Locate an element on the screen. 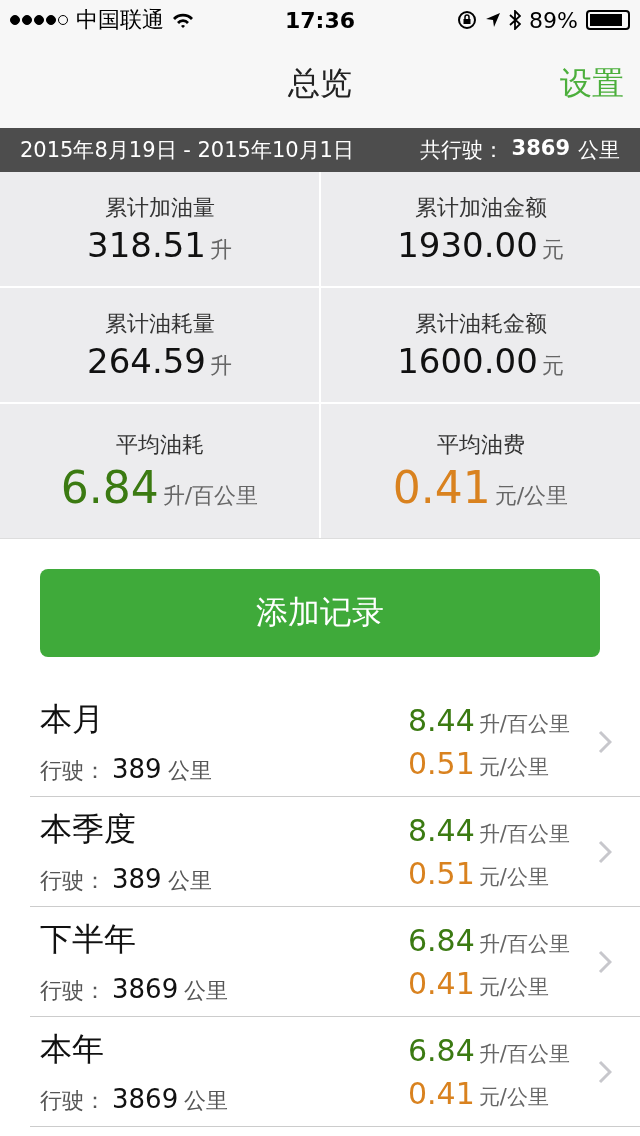 This screenshot has width=640, height=1136. stat-label: 平均油耗 is located at coordinates (159, 444).